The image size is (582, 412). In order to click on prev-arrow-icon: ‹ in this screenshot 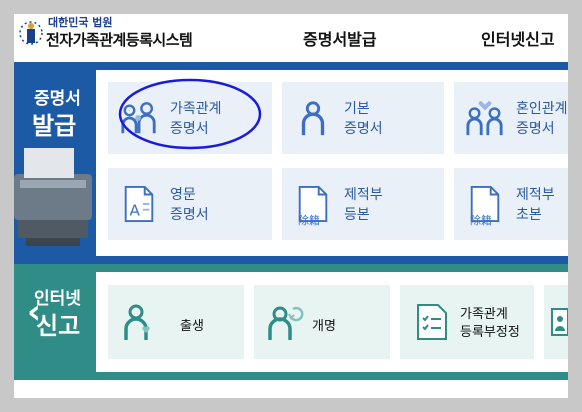, I will do `click(34, 312)`.